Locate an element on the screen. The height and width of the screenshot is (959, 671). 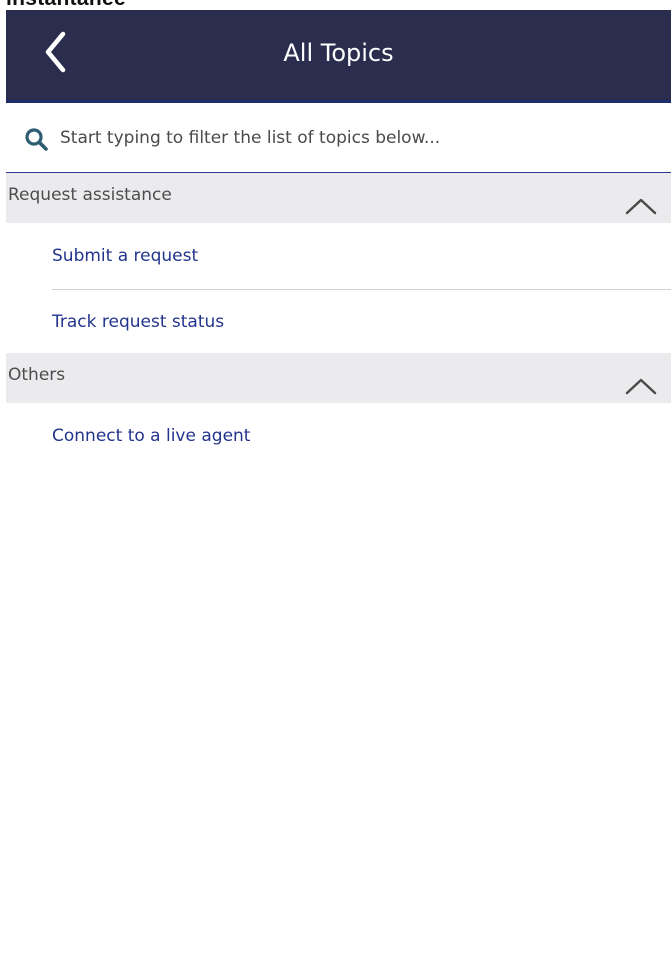
page-title: All Topics is located at coordinates (338, 53).